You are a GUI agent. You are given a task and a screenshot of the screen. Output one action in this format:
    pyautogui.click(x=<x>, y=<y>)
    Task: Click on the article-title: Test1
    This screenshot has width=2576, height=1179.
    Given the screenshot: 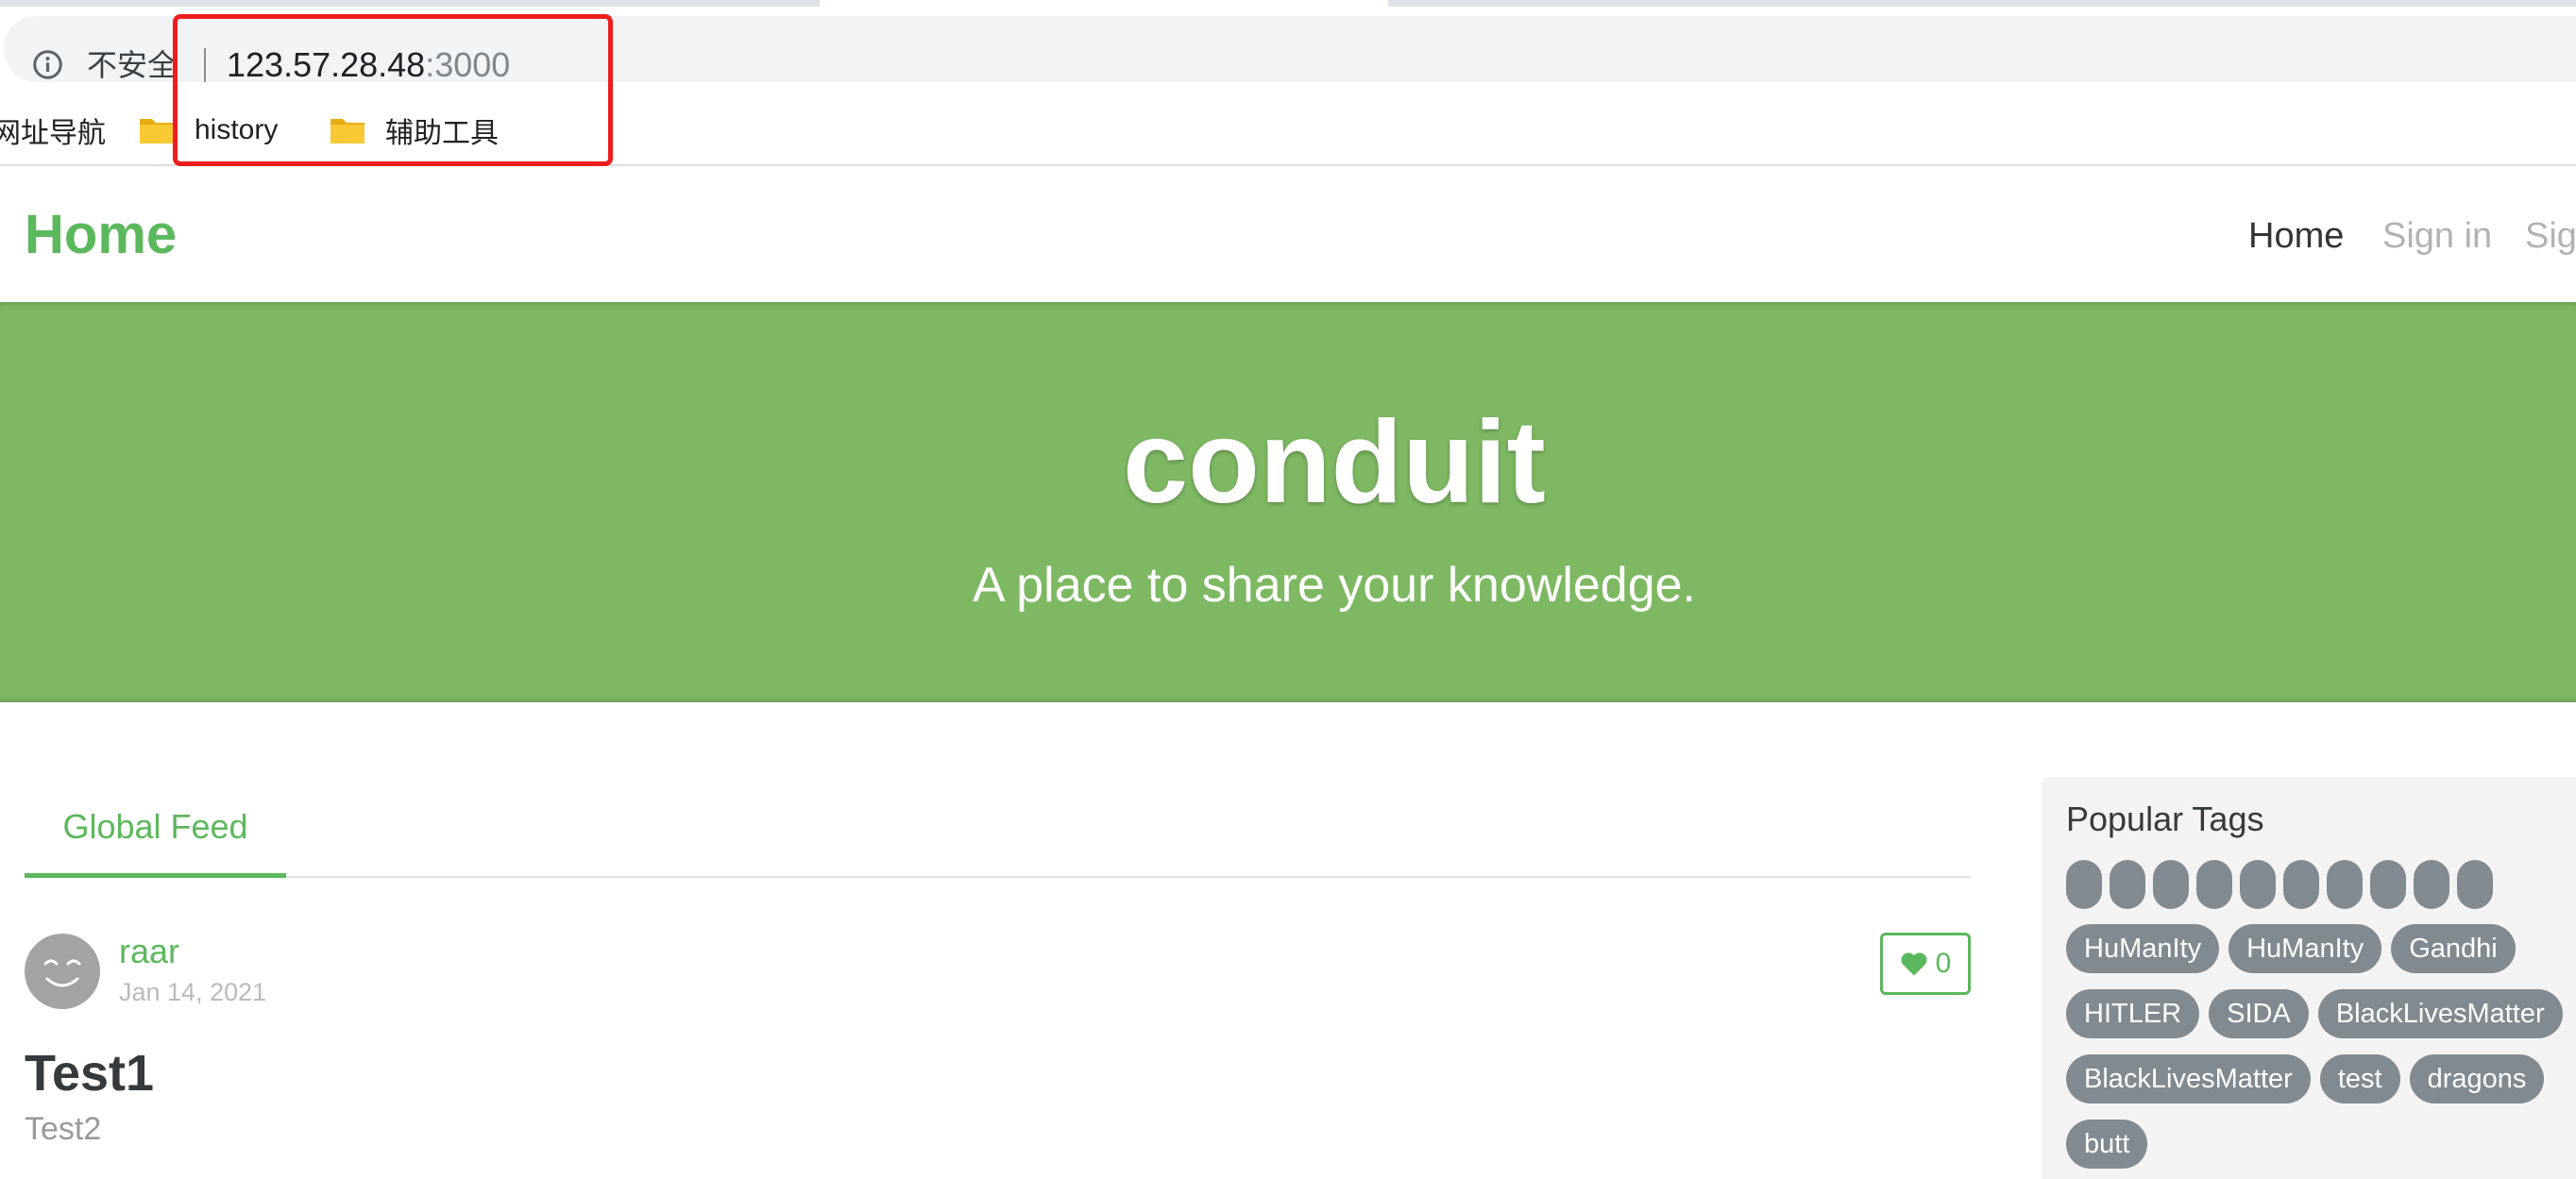 What is the action you would take?
    pyautogui.click(x=89, y=1073)
    